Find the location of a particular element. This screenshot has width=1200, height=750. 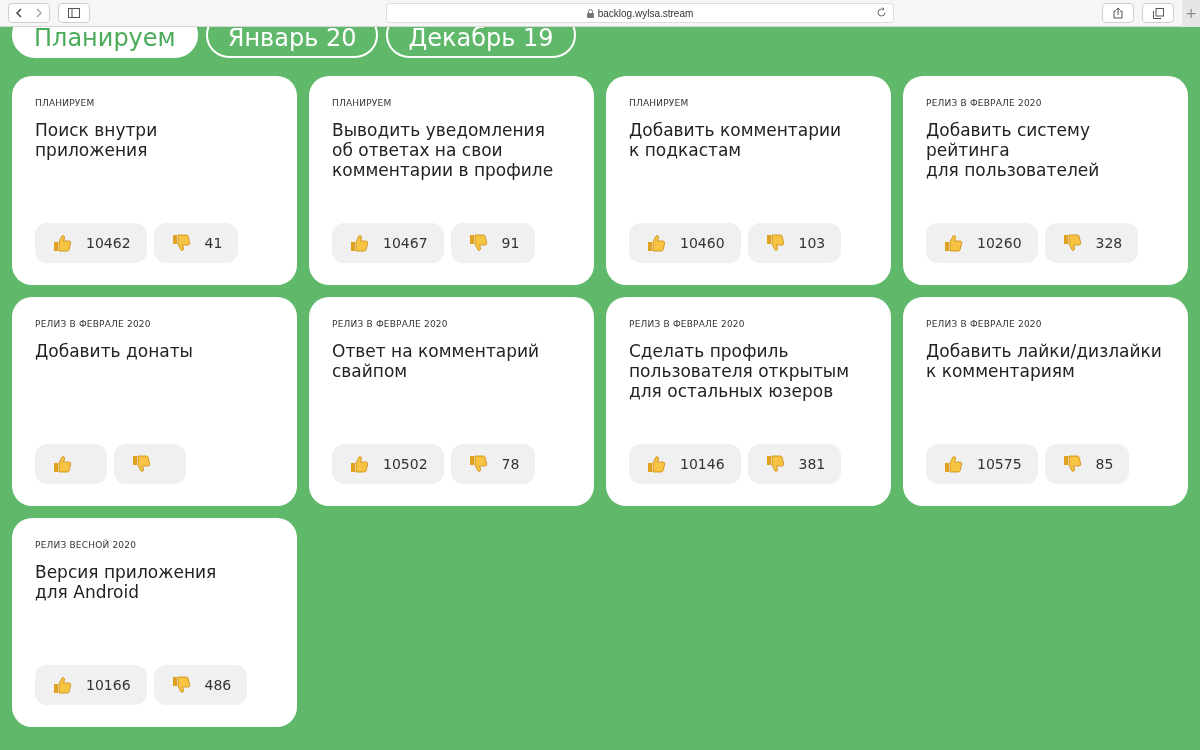

card-title: Сделать профиль пользователя открытым для остальных юзеров is located at coordinates (740, 372).